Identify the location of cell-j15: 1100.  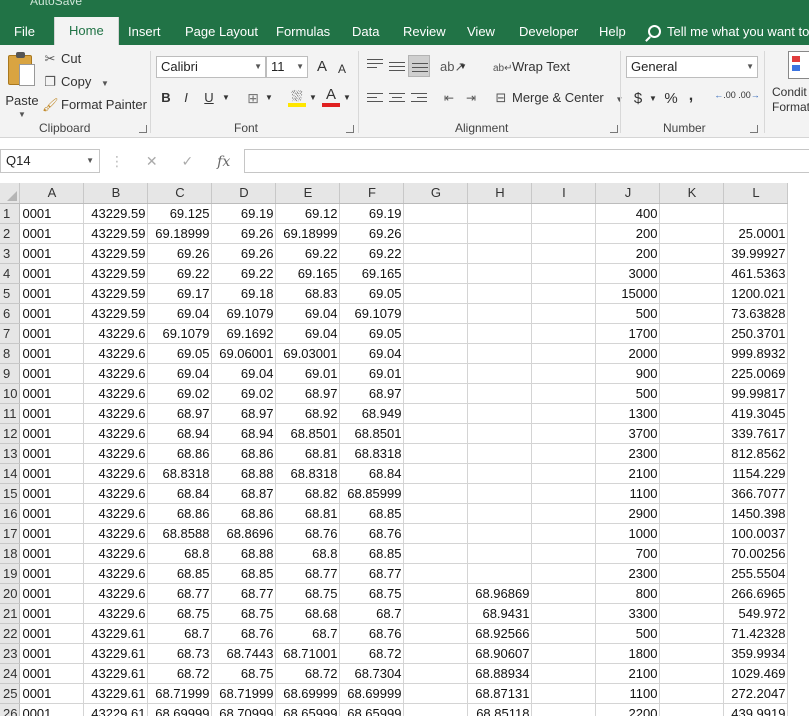
(628, 493).